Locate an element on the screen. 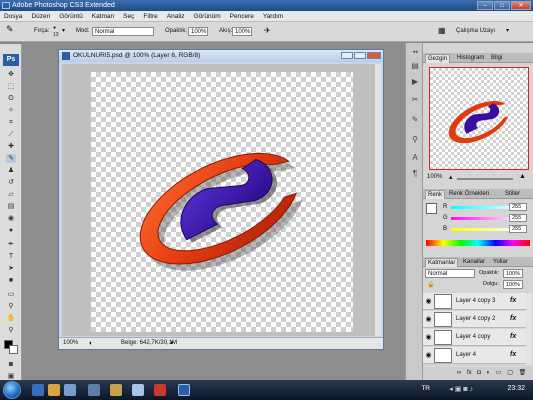 The width and height of the screenshot is (533, 400). lock-icon: 🔒 is located at coordinates (430, 284).